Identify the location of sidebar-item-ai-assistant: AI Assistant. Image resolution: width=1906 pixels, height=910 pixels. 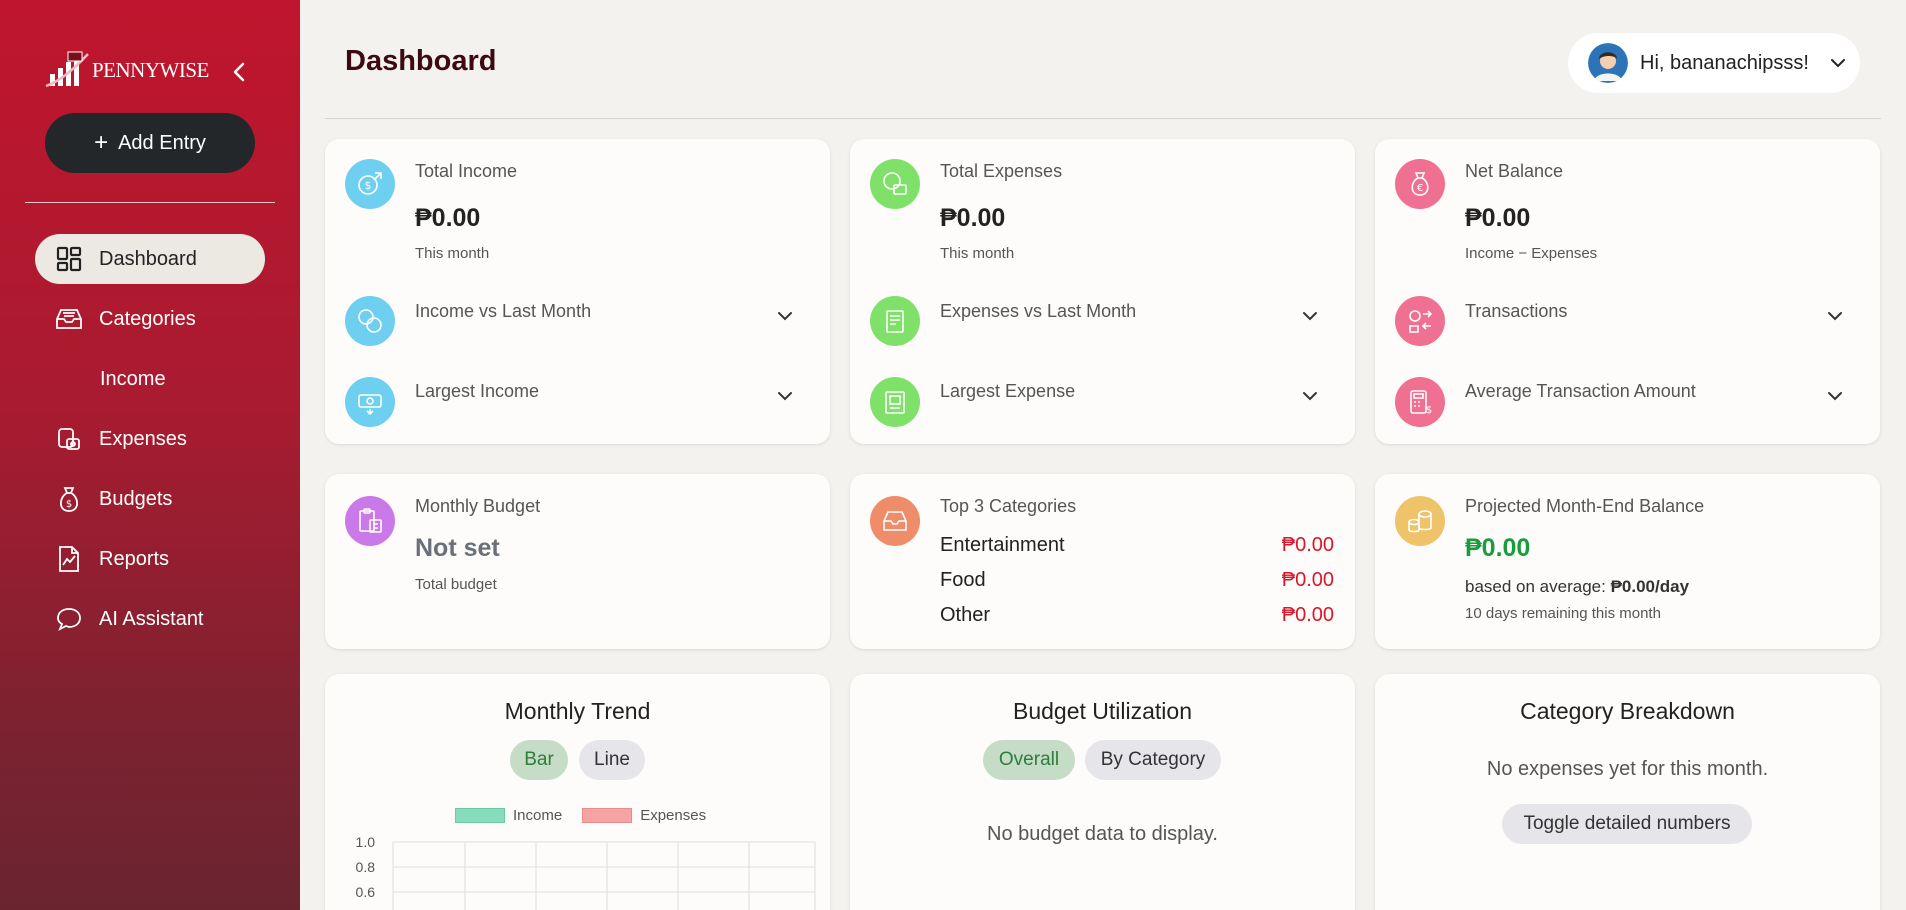
(150, 619).